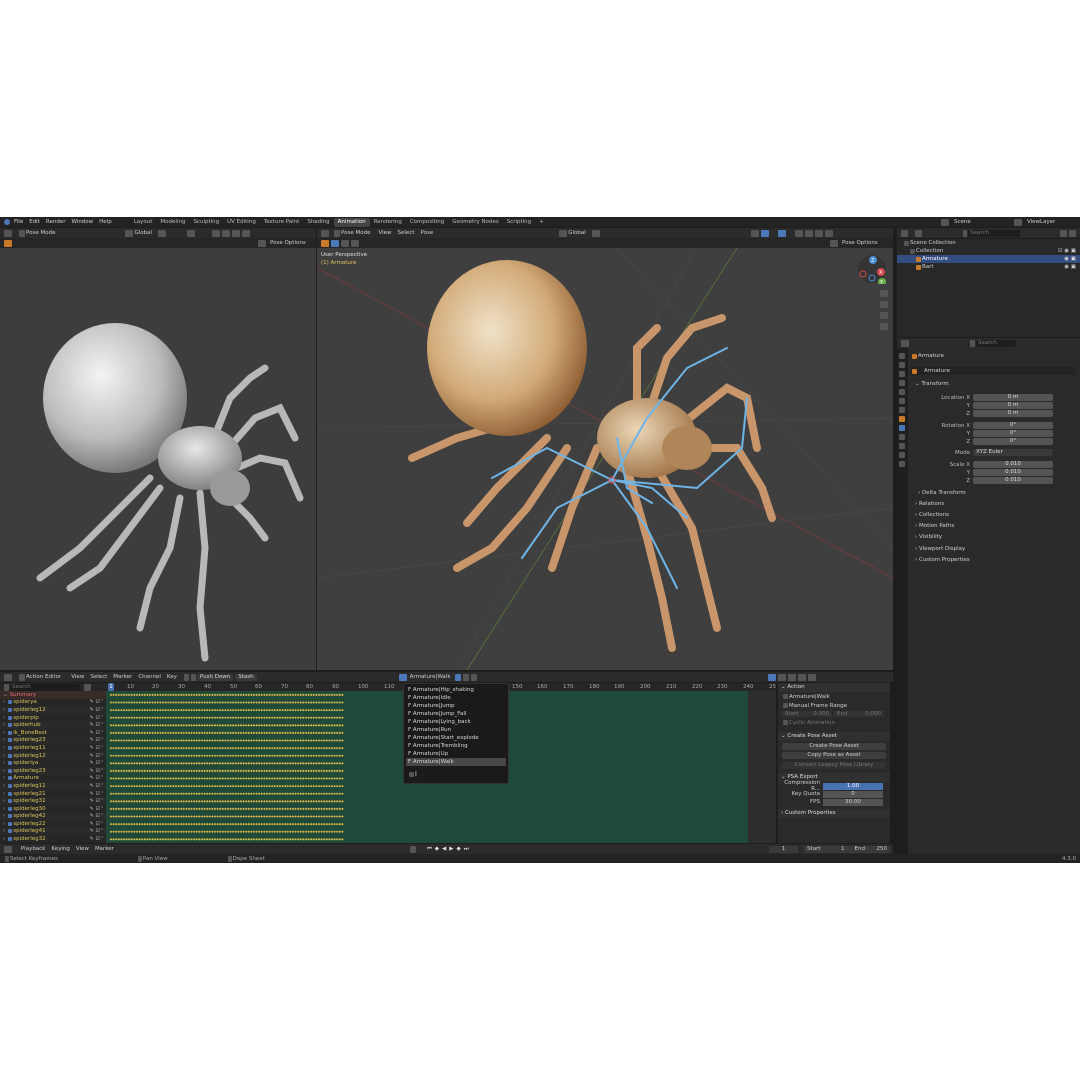 Image resolution: width=1080 pixels, height=1080 pixels. I want to click on menu-help: Help, so click(105, 222).